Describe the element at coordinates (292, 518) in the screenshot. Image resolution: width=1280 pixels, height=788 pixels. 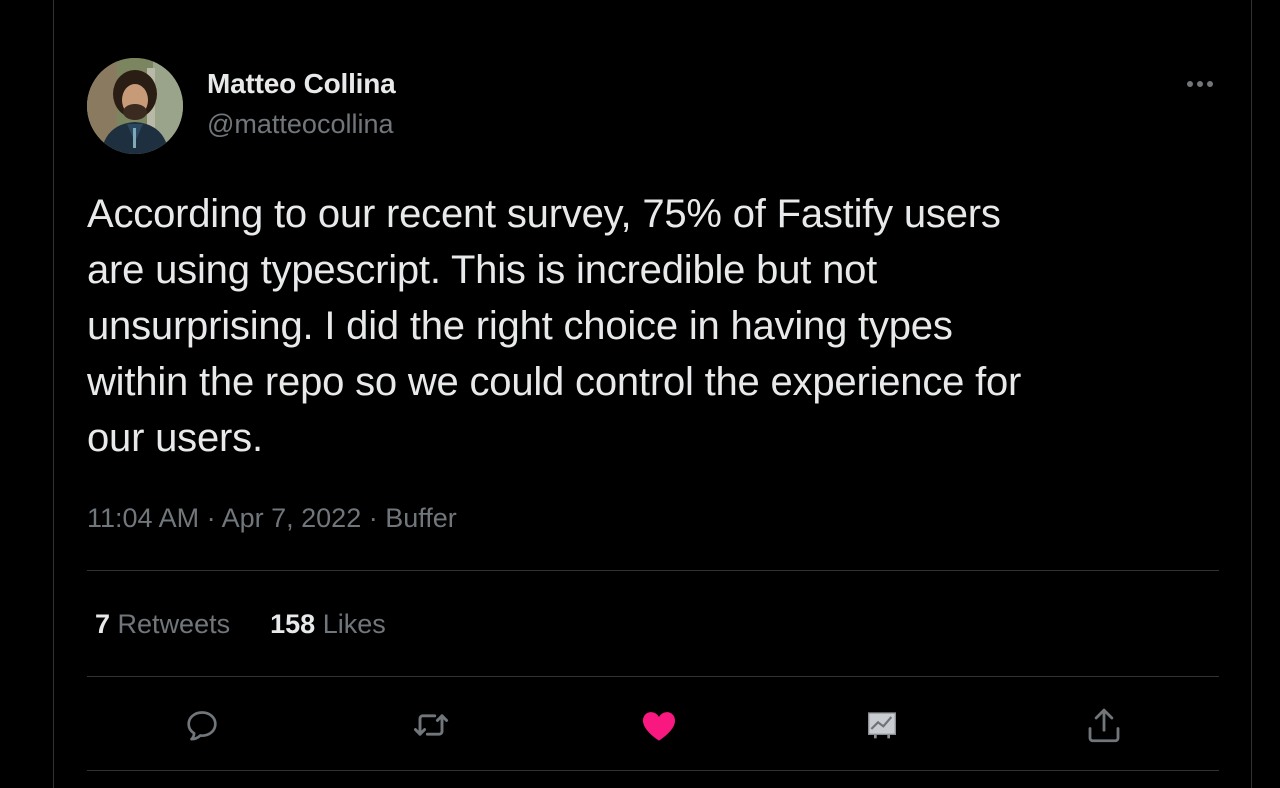
I see `tweet-date: Apr 7, 2022` at that location.